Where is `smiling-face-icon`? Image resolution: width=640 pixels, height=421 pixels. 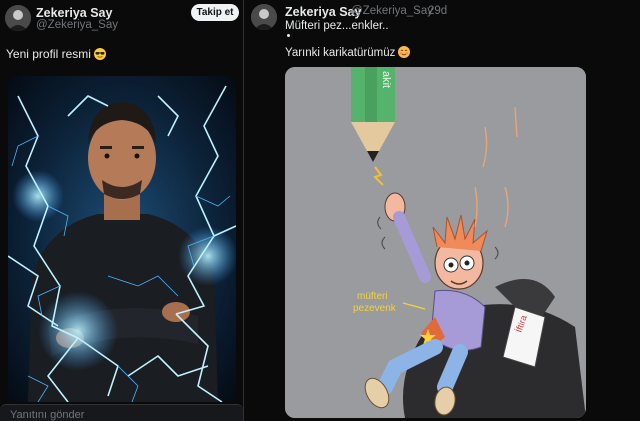 smiling-face-icon is located at coordinates (404, 52).